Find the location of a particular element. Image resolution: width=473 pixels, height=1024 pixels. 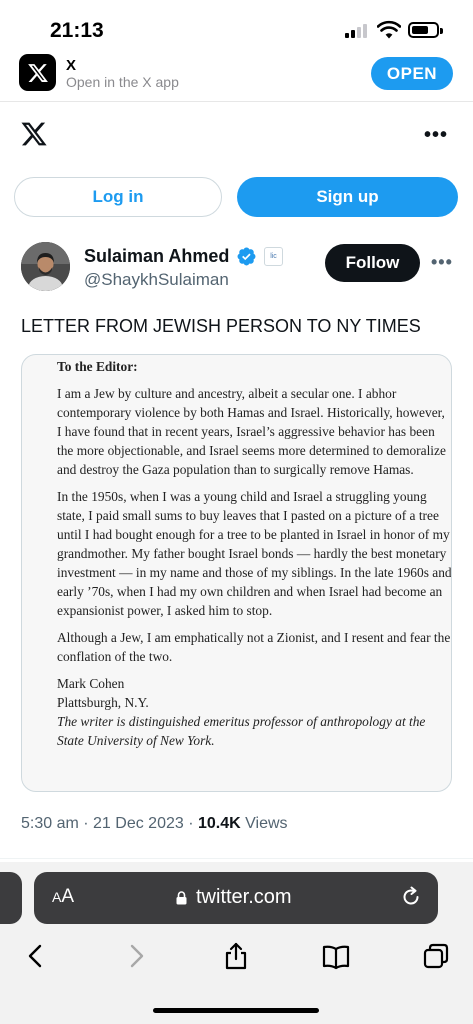

login-button: Log in is located at coordinates (118, 197).